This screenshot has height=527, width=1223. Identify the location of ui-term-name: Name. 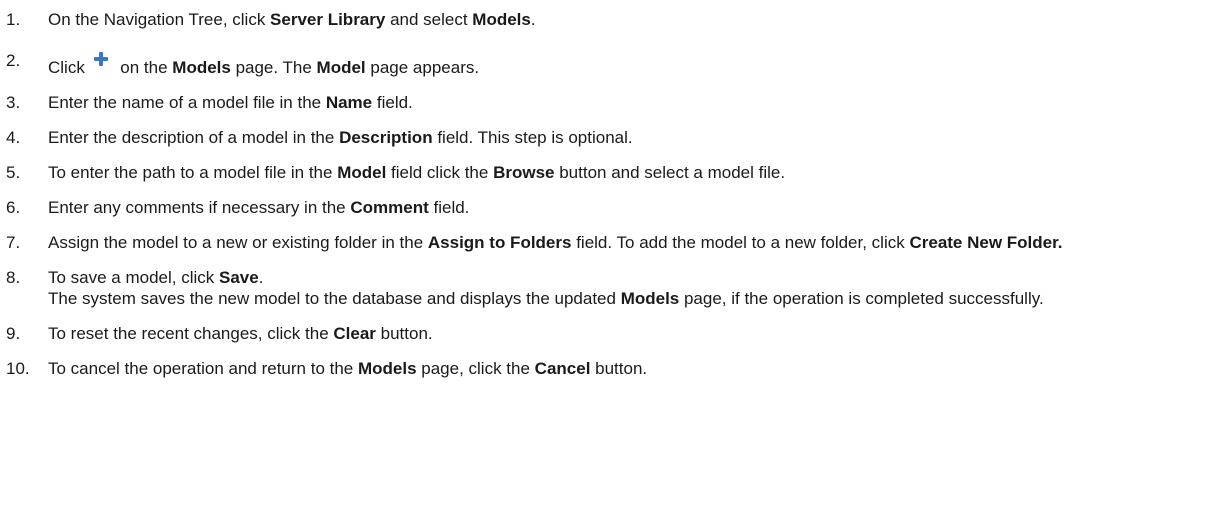
(349, 102).